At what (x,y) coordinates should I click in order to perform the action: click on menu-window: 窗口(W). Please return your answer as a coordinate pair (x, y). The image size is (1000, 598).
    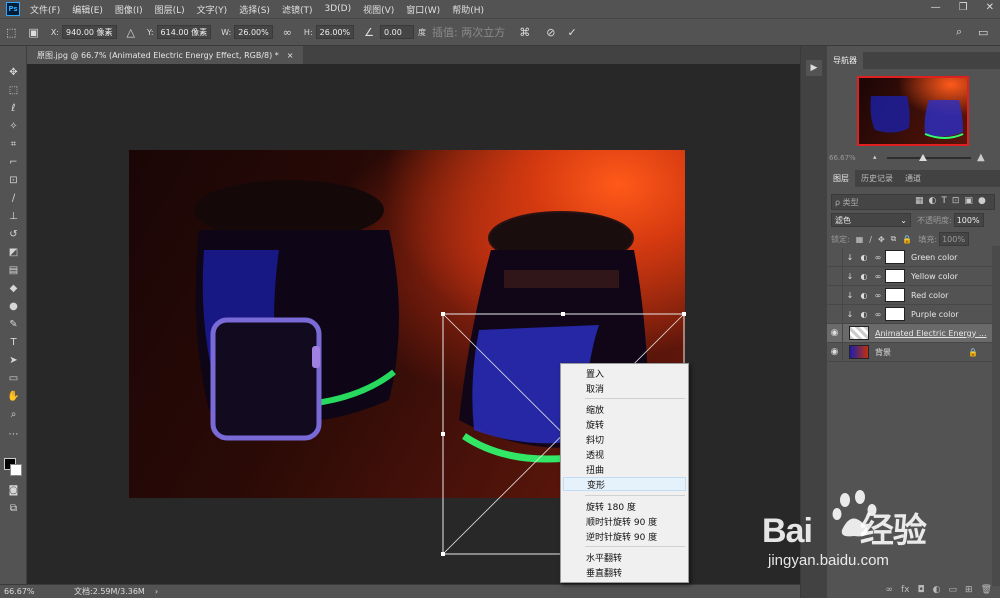
    Looking at the image, I should click on (423, 9).